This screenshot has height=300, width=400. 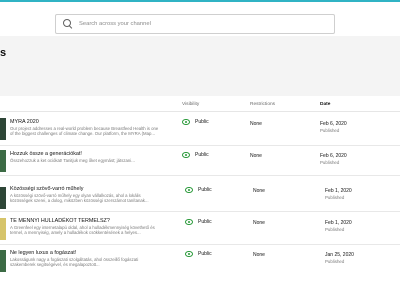 What do you see at coordinates (46, 189) in the screenshot?
I see `video-title: Közösségi szövő-varró műhely` at bounding box center [46, 189].